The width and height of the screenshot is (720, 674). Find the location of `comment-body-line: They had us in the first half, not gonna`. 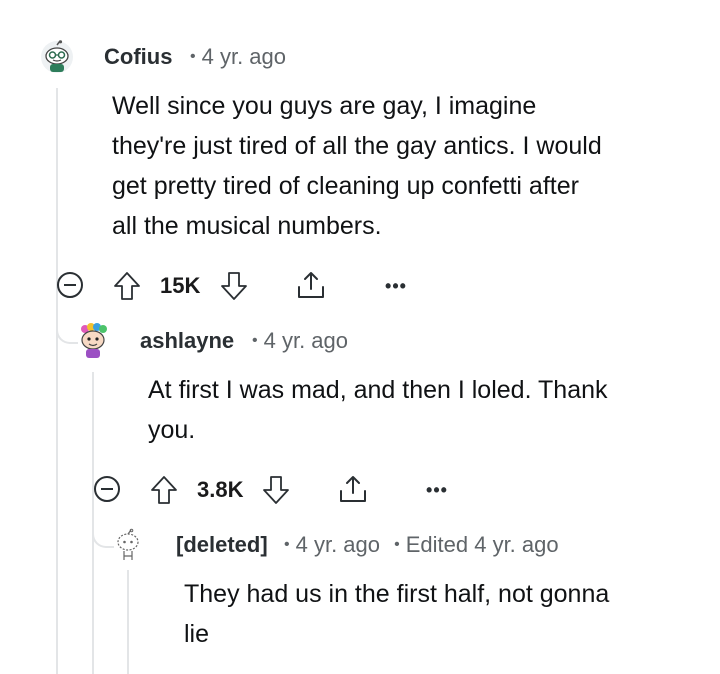

comment-body-line: They had us in the first half, not gonna is located at coordinates (397, 594).